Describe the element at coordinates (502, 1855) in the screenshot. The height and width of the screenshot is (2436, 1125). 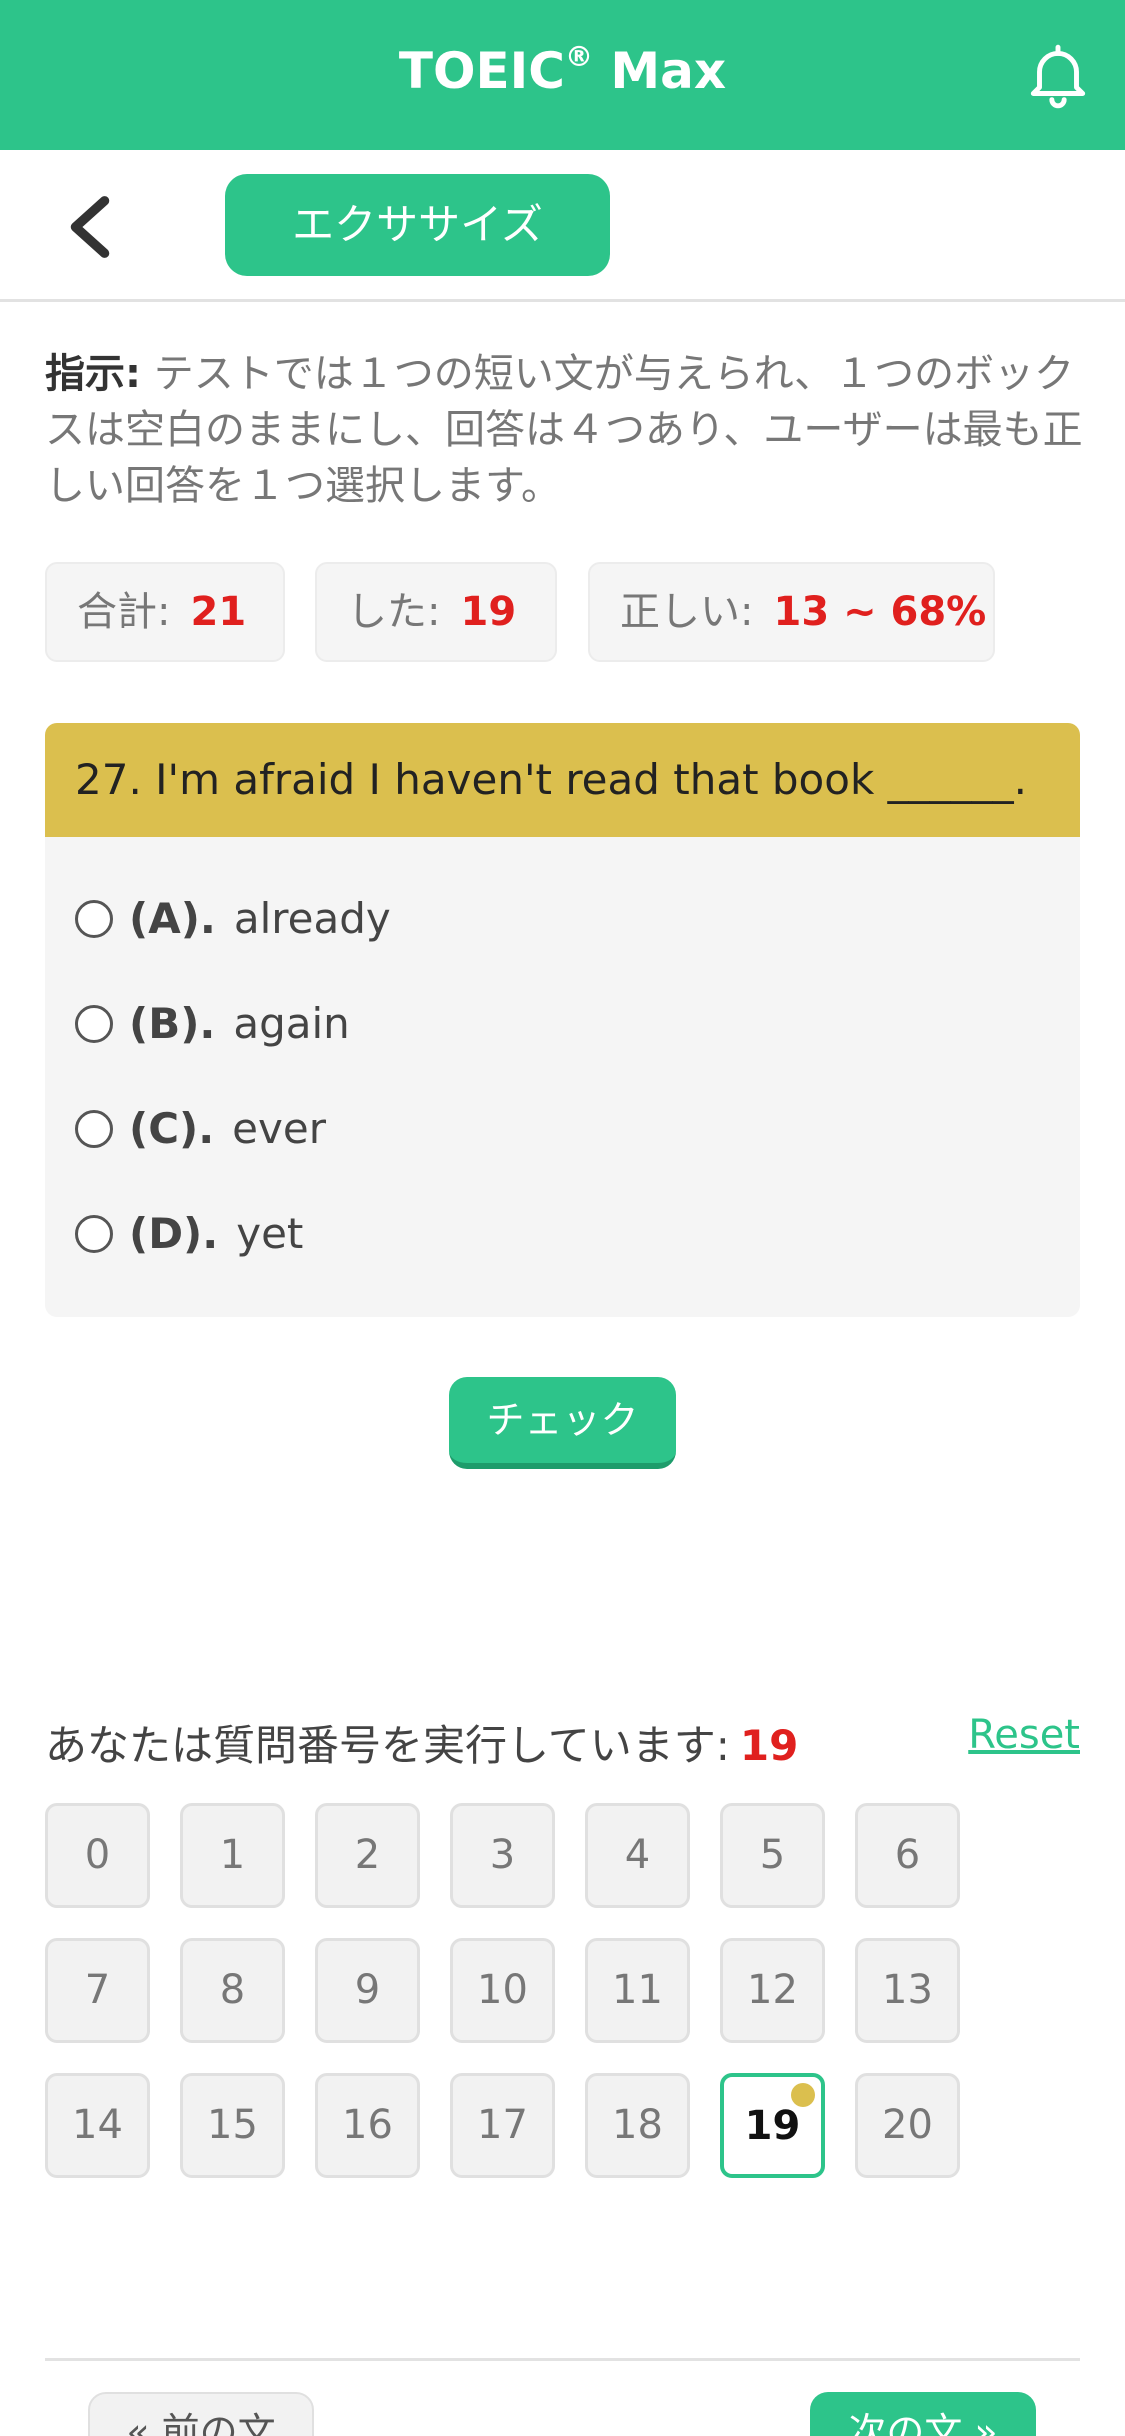
I see `question-number-button: 3` at that location.